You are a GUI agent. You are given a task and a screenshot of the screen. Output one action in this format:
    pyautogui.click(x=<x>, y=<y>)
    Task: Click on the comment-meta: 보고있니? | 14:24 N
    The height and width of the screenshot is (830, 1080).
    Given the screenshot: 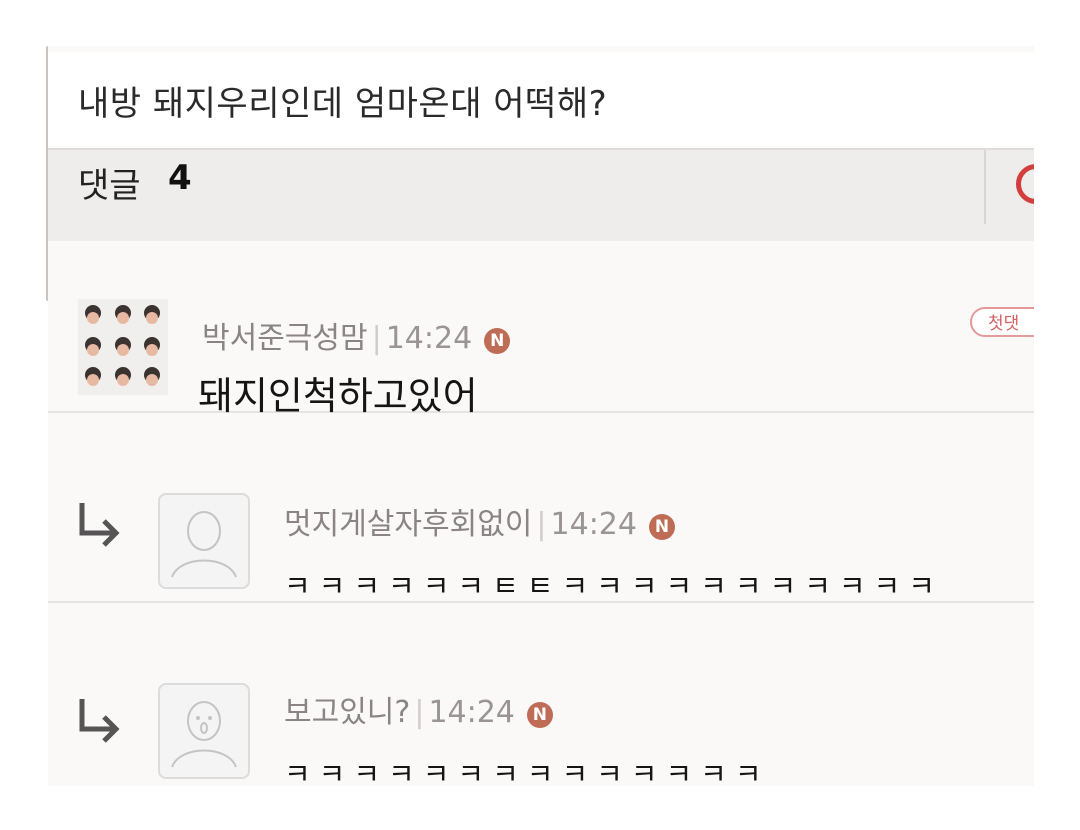 What is the action you would take?
    pyautogui.click(x=418, y=709)
    